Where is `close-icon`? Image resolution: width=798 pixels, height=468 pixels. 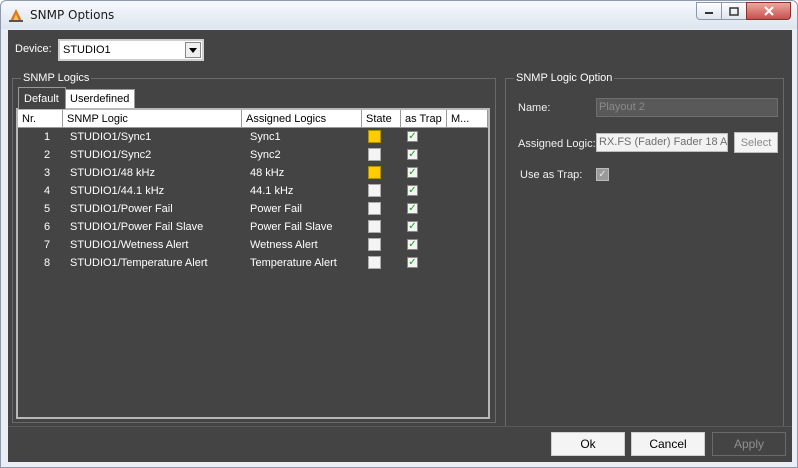 close-icon is located at coordinates (768, 11).